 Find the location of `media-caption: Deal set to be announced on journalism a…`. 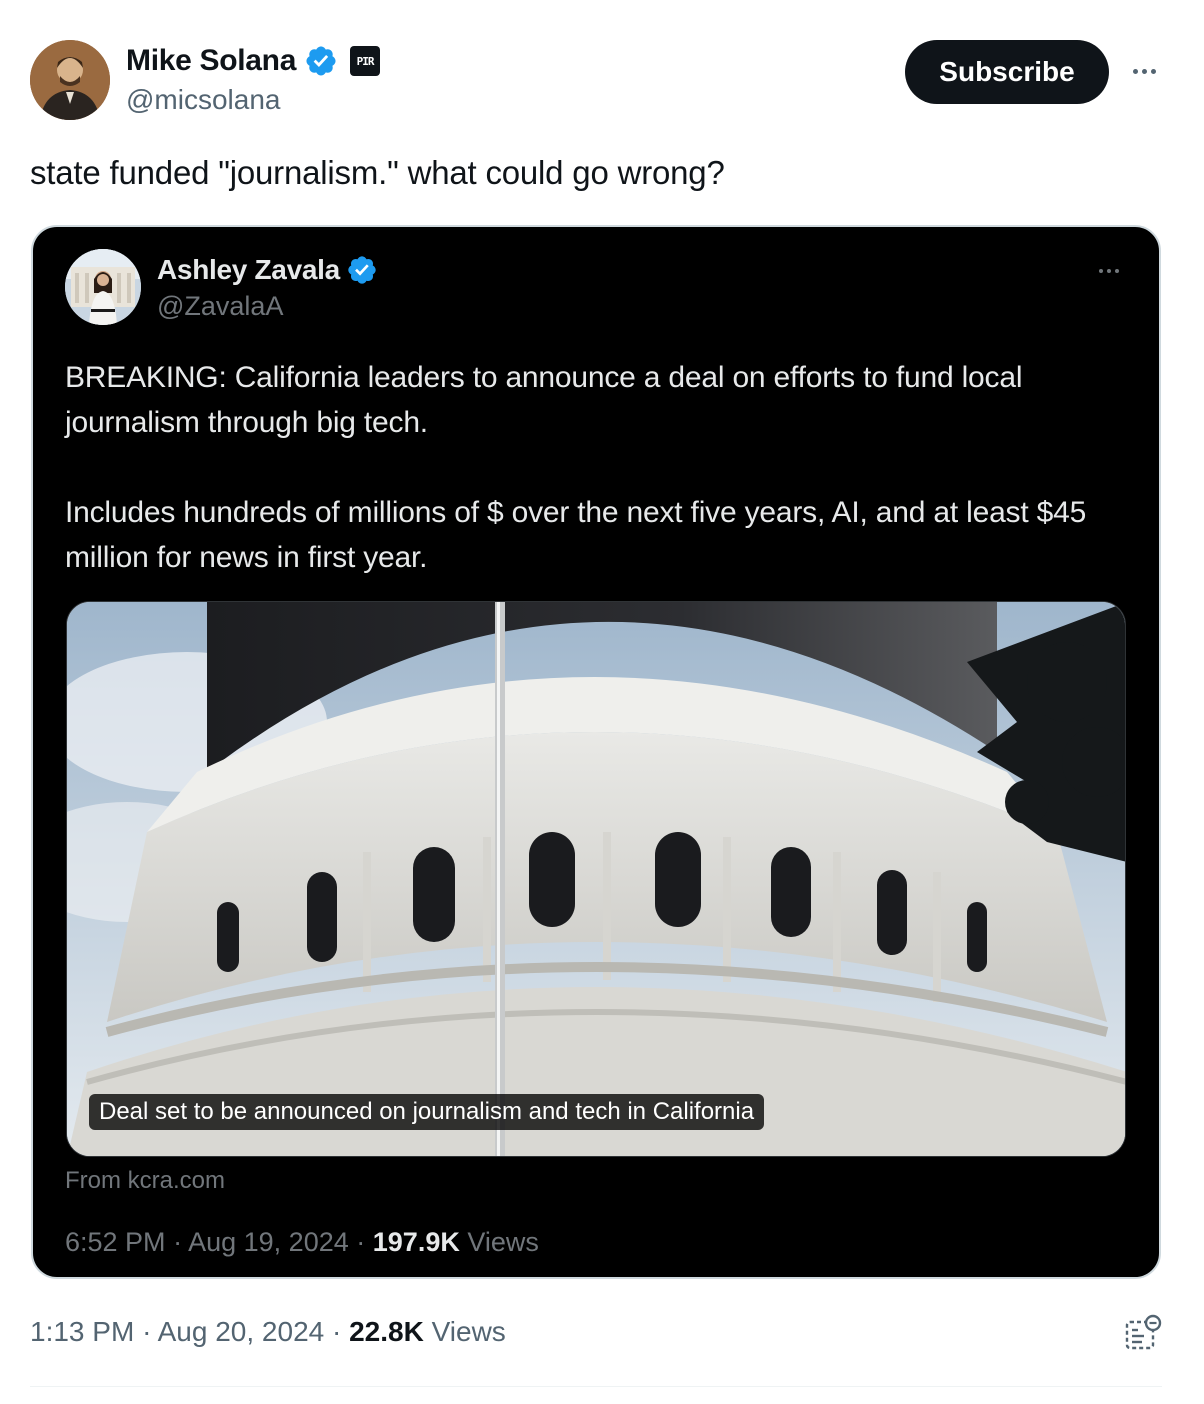

media-caption: Deal set to be announced on journalism a… is located at coordinates (427, 1112).